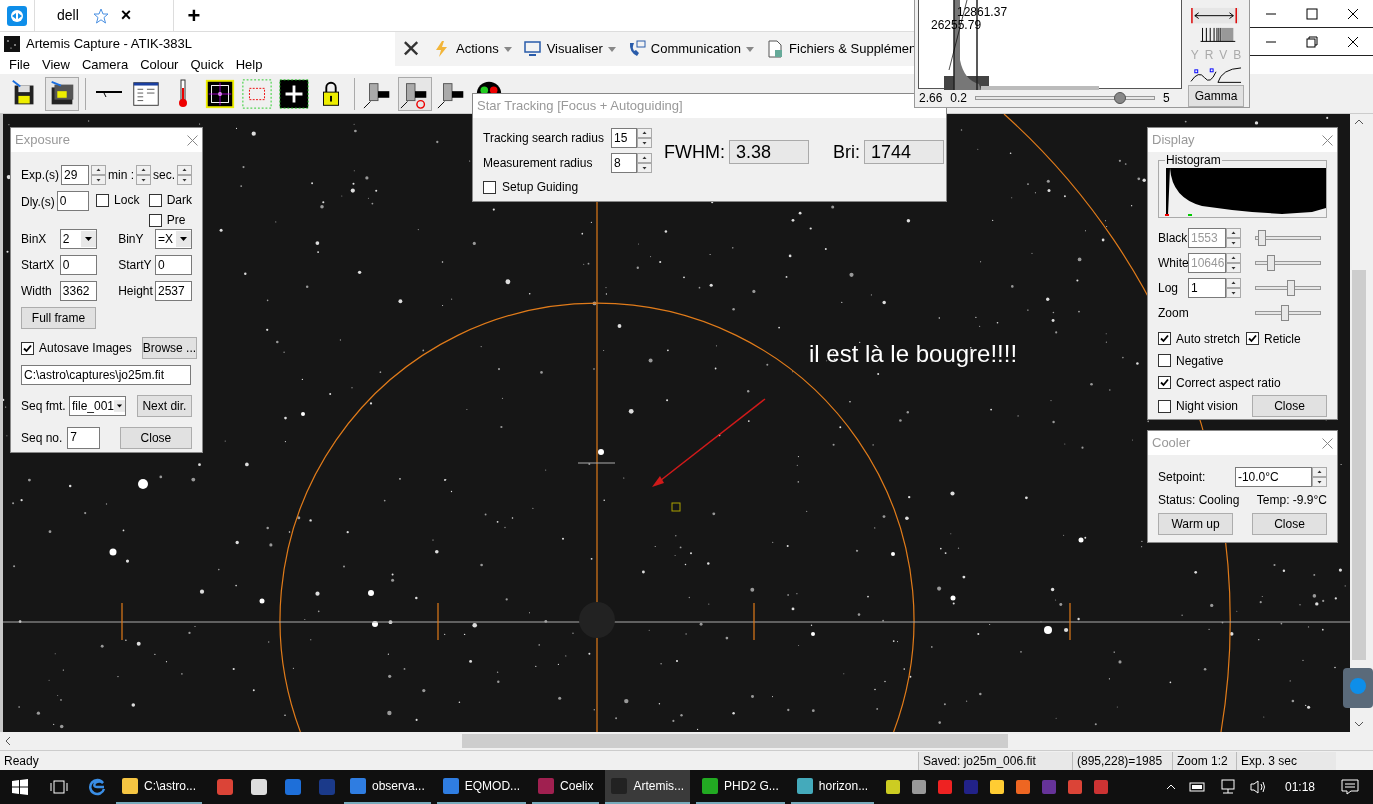 The height and width of the screenshot is (804, 1373). Describe the element at coordinates (55, 65) in the screenshot. I see `menu-item: View` at that location.